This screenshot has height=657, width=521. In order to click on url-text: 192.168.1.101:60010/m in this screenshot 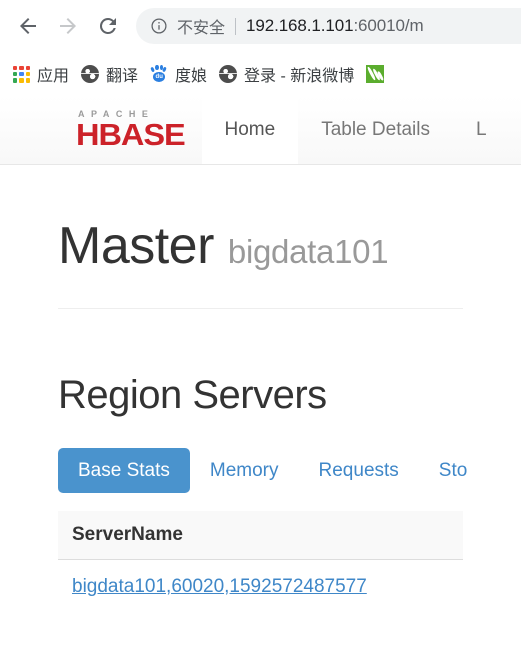, I will do `click(335, 26)`.